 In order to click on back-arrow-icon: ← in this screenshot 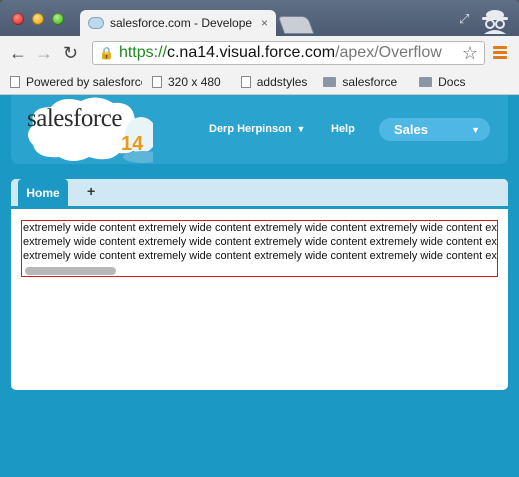, I will do `click(18, 53)`.